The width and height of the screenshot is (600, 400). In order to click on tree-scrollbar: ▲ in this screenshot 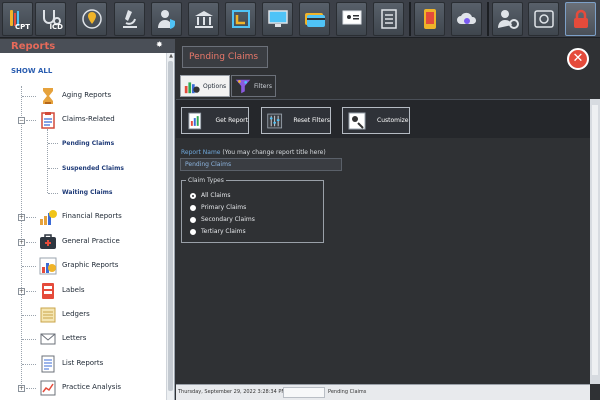, I will do `click(170, 226)`.